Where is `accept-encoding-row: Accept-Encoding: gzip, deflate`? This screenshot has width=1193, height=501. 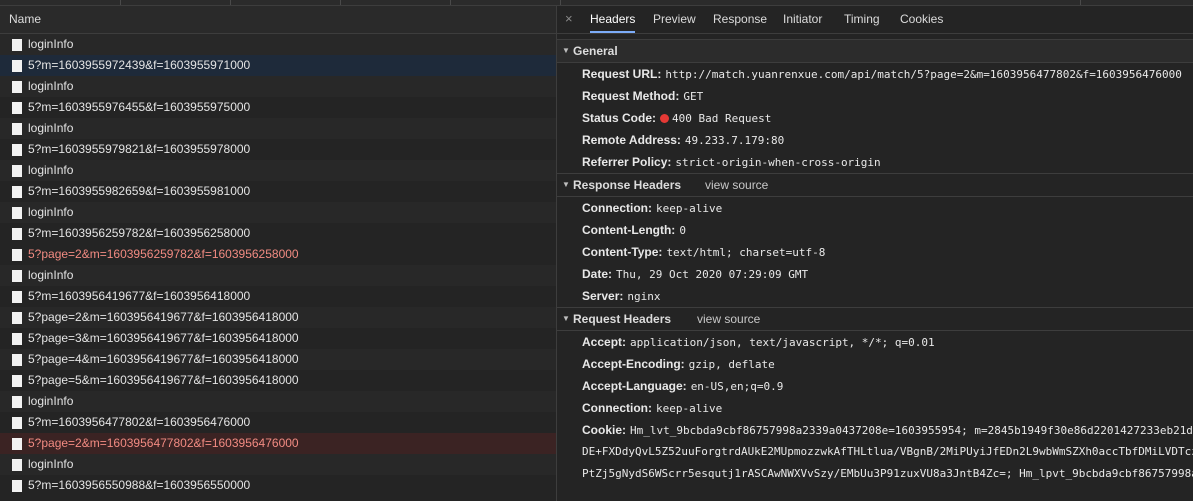 accept-encoding-row: Accept-Encoding: gzip, deflate is located at coordinates (875, 364).